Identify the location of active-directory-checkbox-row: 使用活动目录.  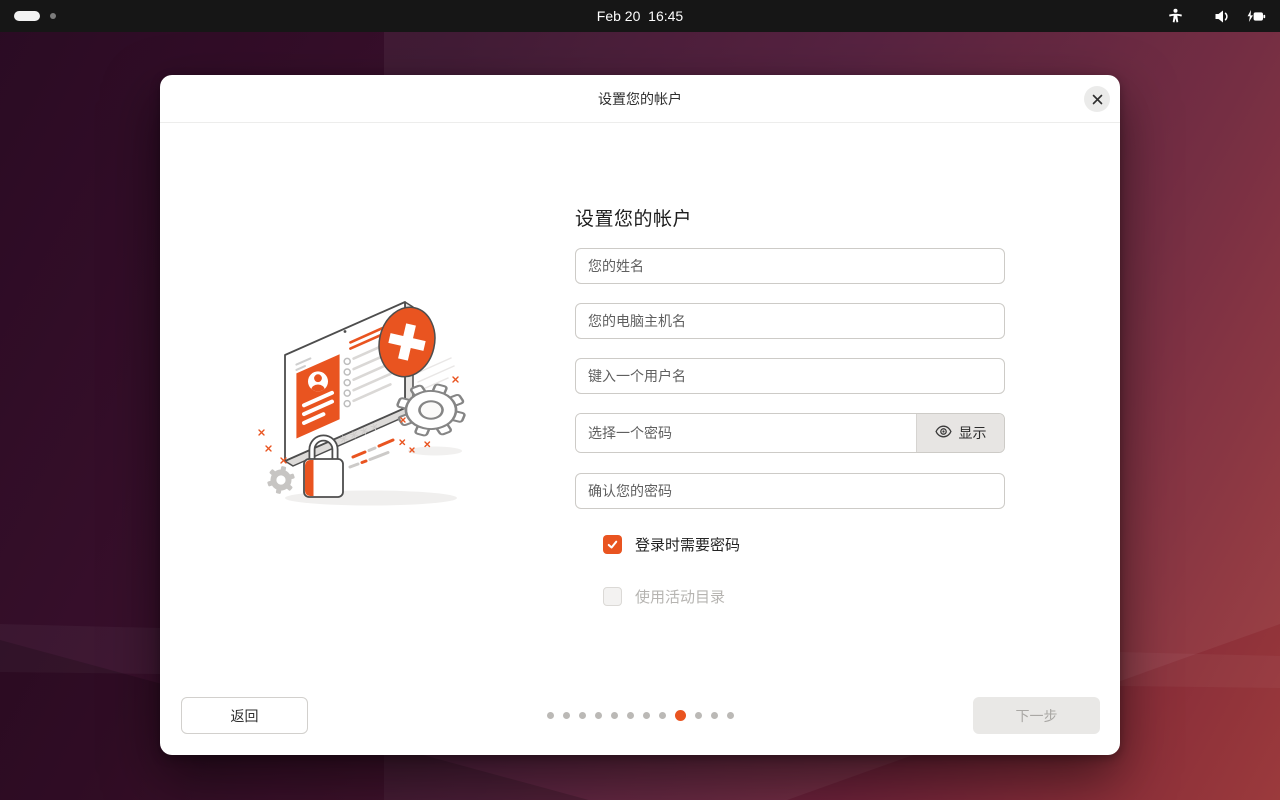
(664, 596).